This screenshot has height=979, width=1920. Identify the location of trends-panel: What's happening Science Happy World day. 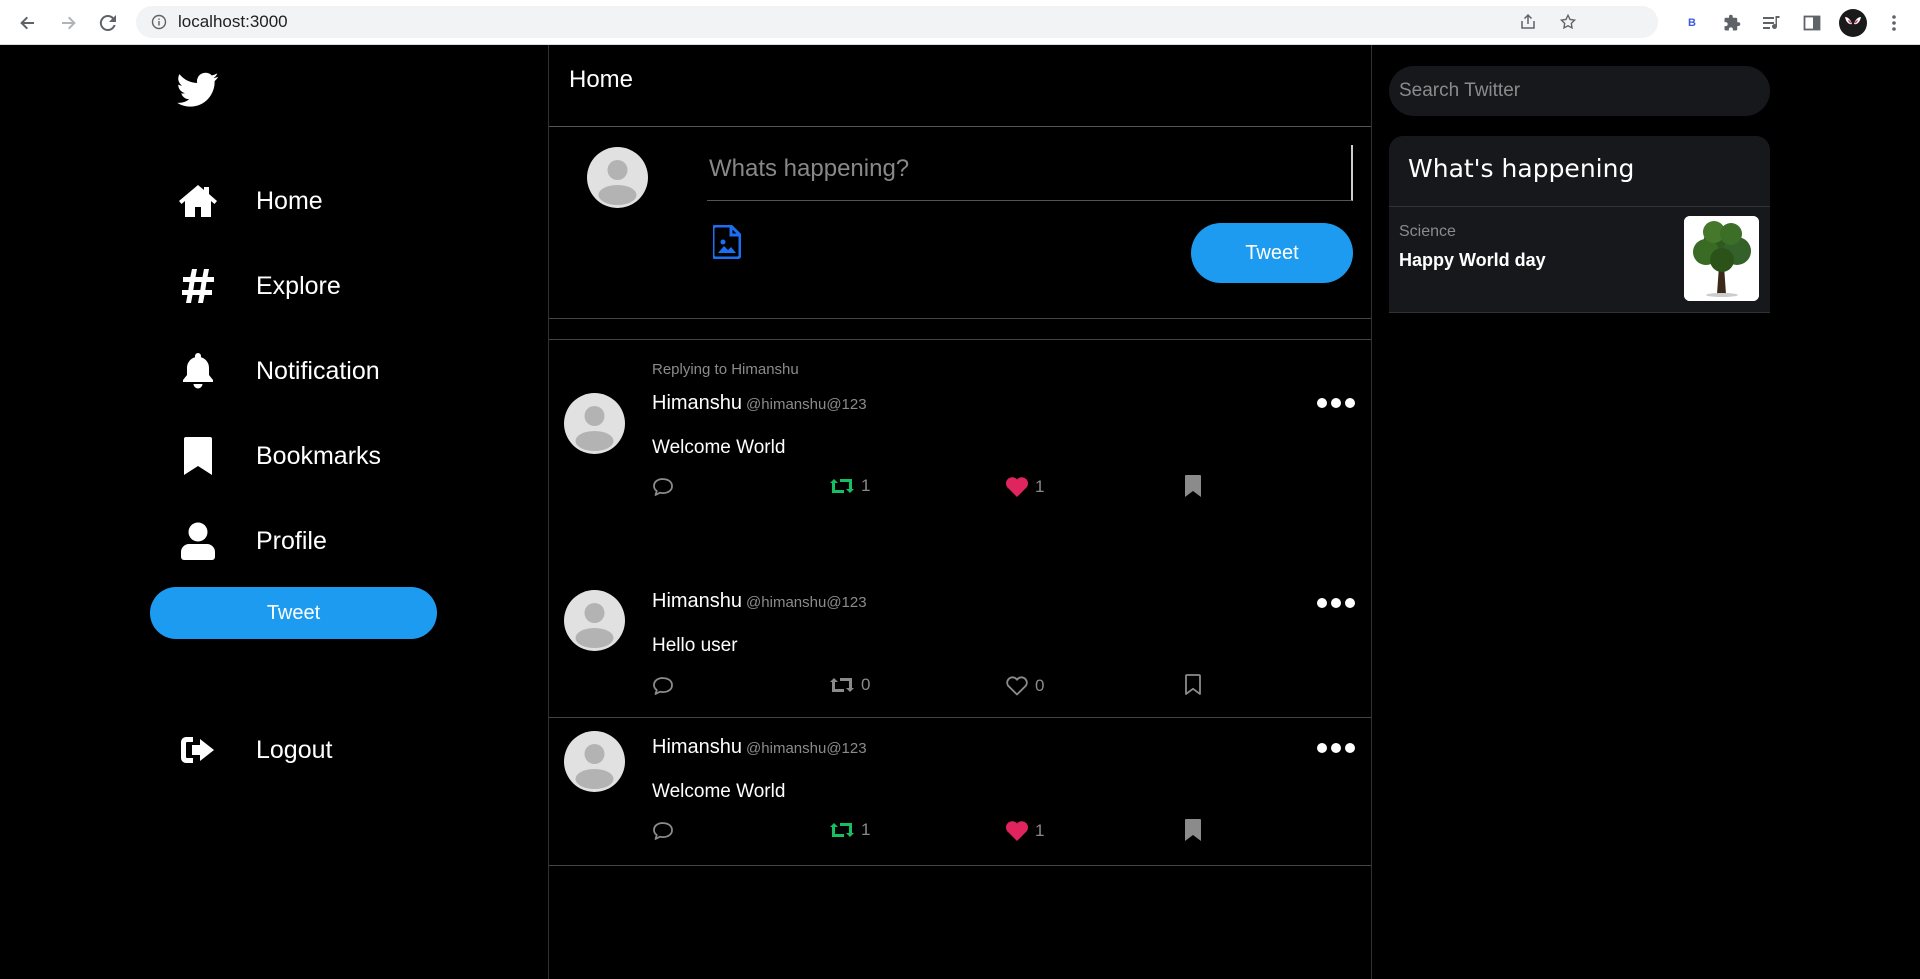
(1579, 224).